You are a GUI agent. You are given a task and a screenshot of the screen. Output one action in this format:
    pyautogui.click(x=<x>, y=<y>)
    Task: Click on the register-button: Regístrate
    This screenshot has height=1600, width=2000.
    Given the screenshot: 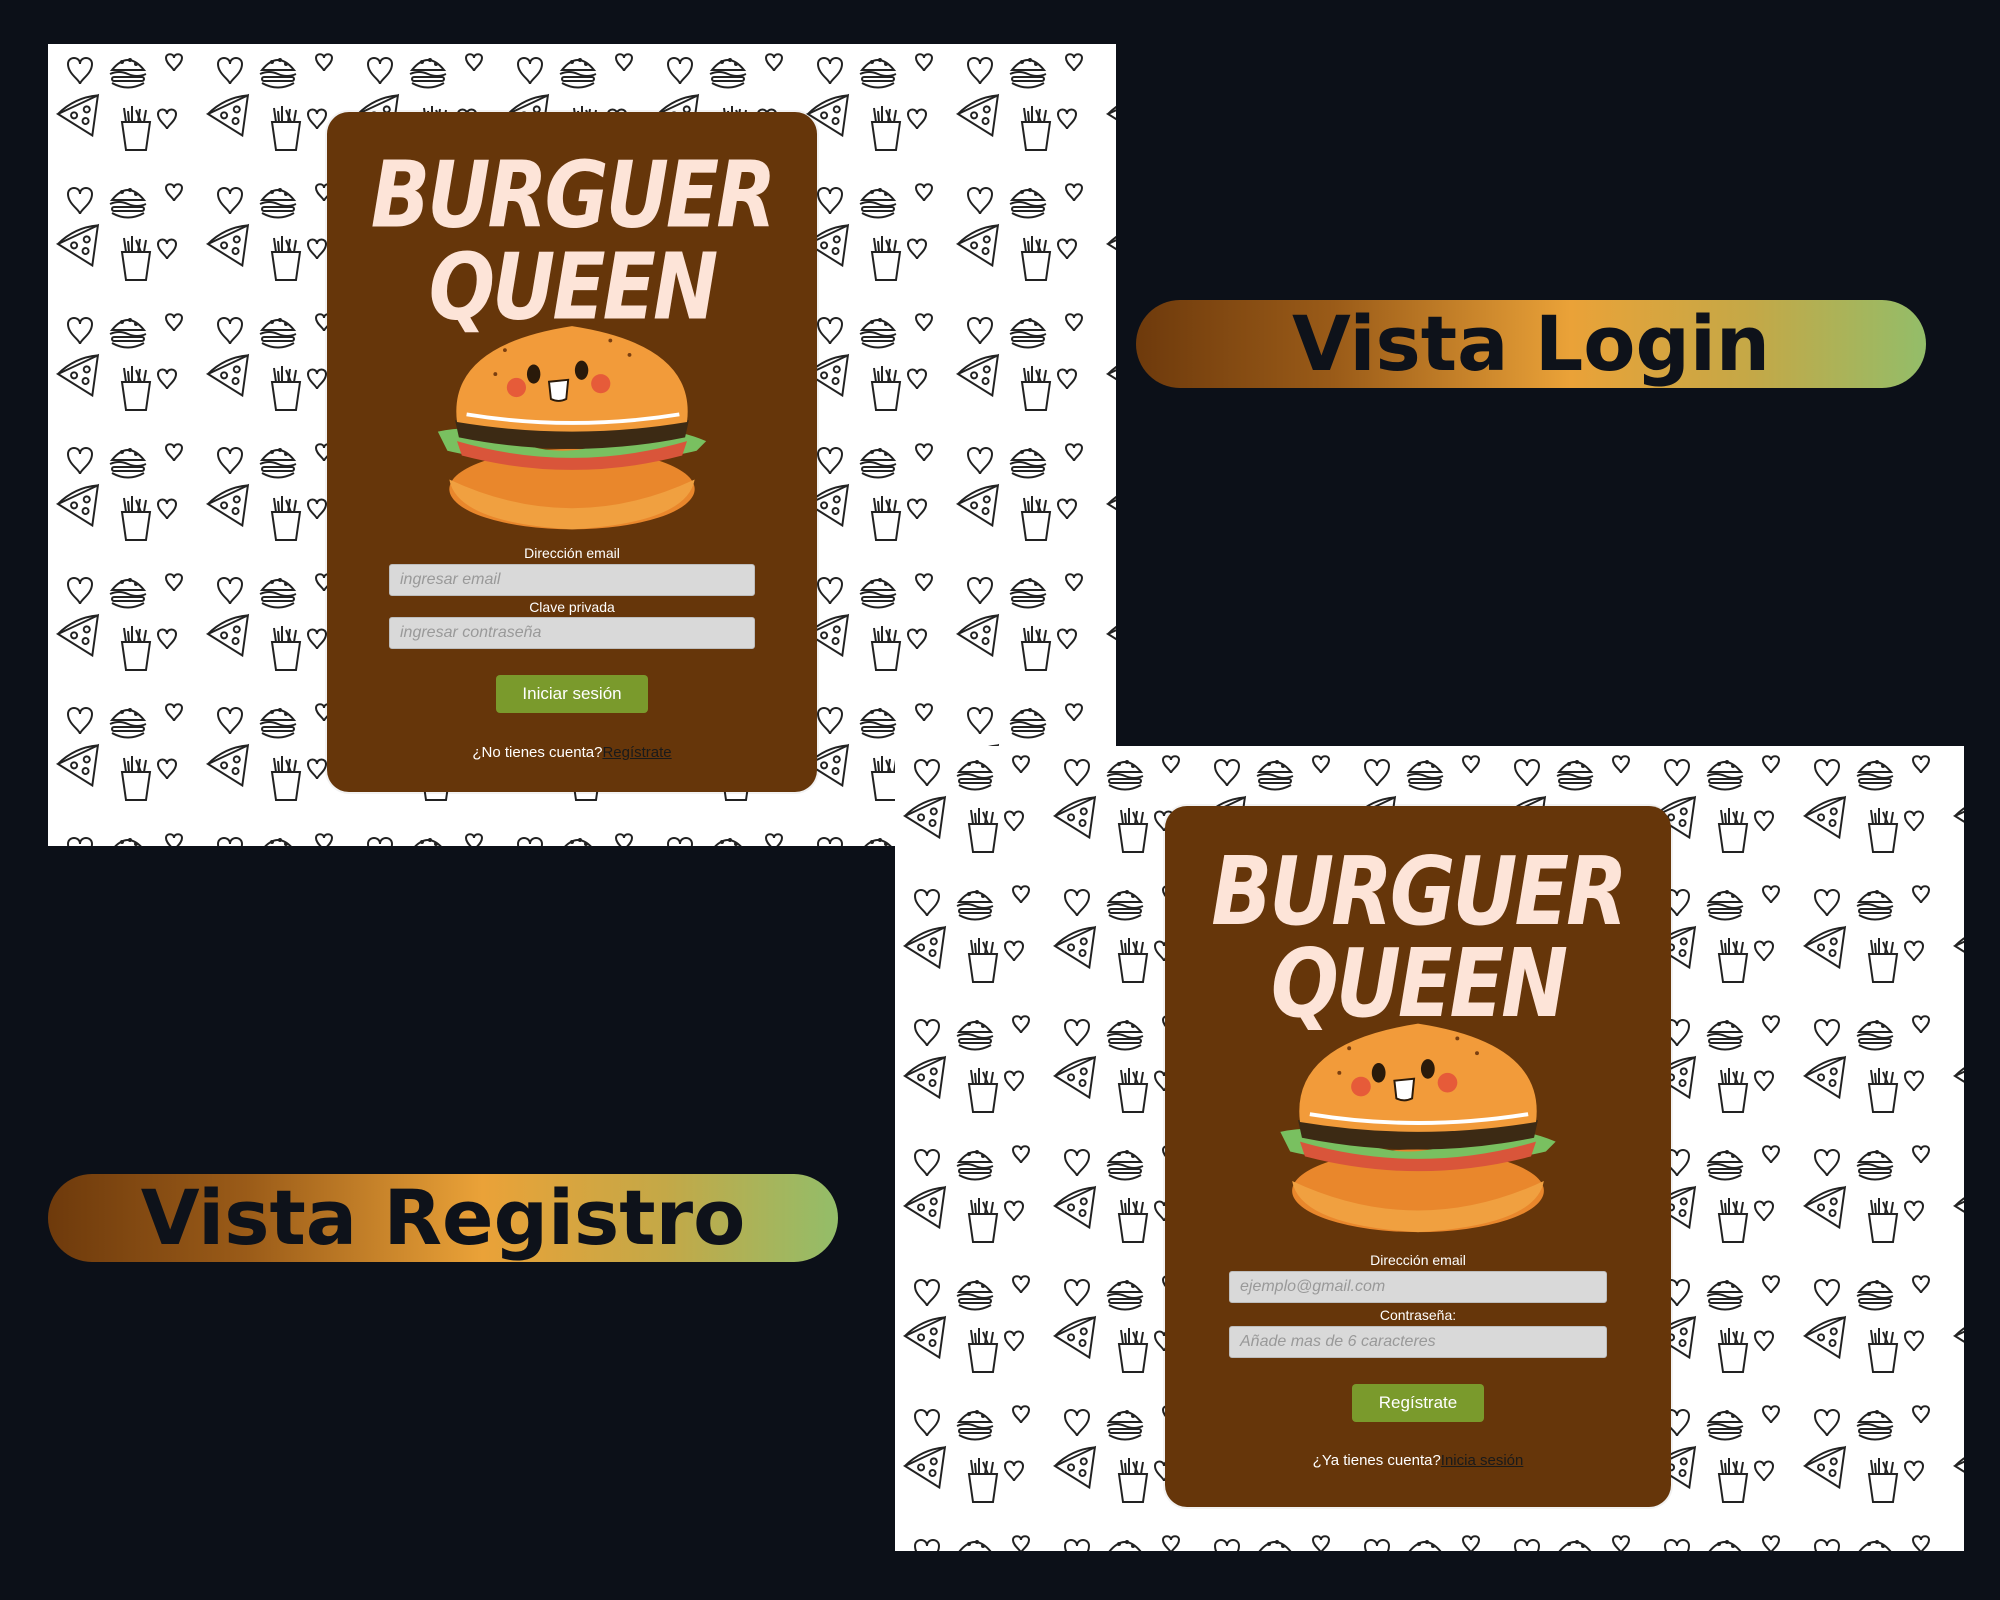 What is the action you would take?
    pyautogui.click(x=1418, y=1403)
    